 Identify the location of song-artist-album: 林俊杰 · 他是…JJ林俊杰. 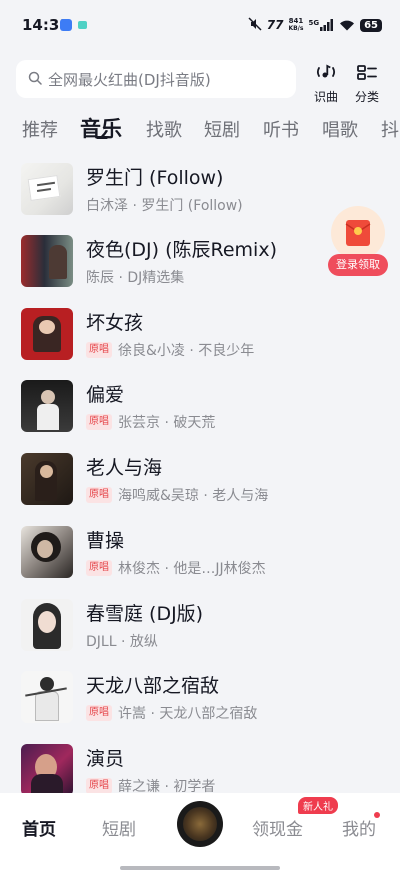
(192, 569).